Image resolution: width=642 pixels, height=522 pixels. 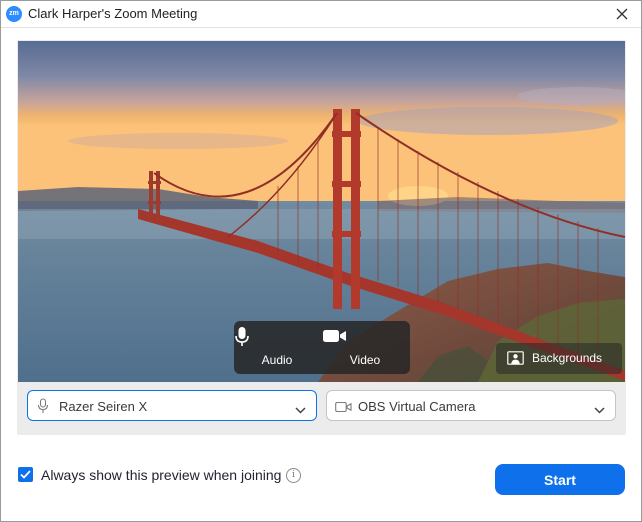 What do you see at coordinates (560, 479) in the screenshot?
I see `start-button: Start` at bounding box center [560, 479].